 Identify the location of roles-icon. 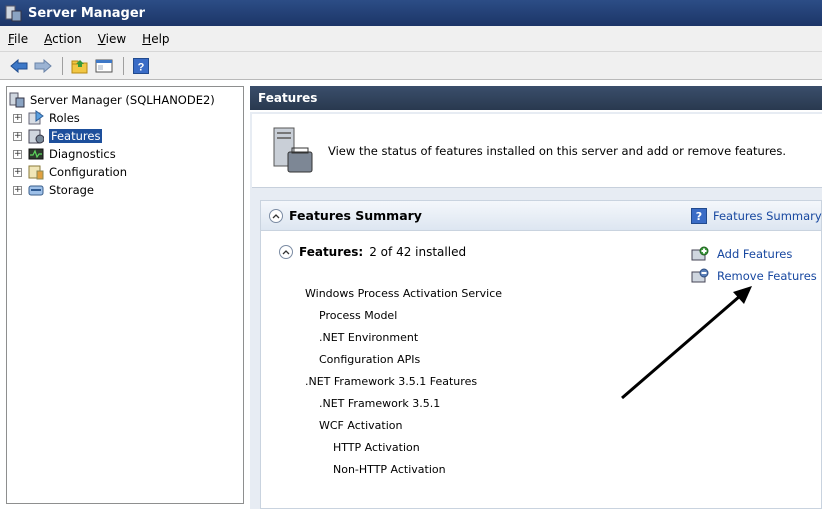
(36, 118).